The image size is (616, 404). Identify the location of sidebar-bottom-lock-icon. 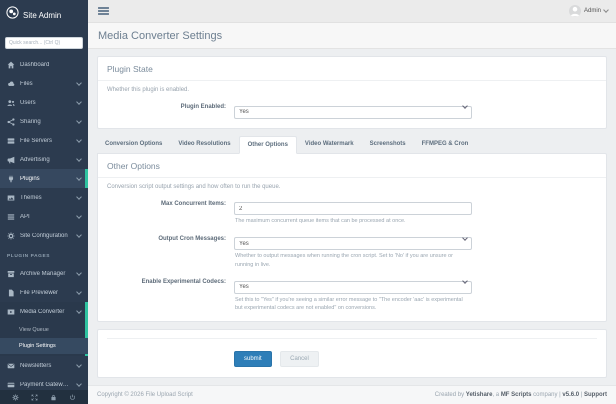
(53, 397).